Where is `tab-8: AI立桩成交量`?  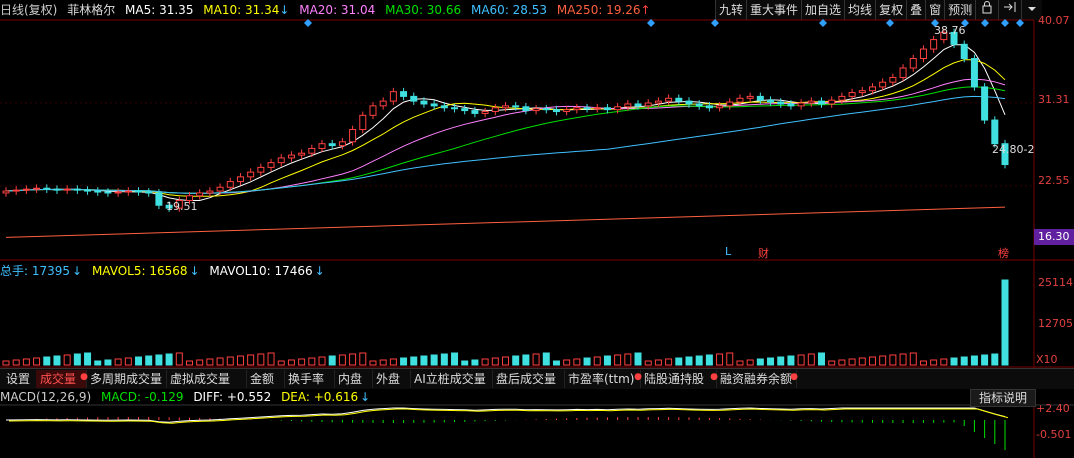
tab-8: AI立桩成交量 is located at coordinates (451, 379).